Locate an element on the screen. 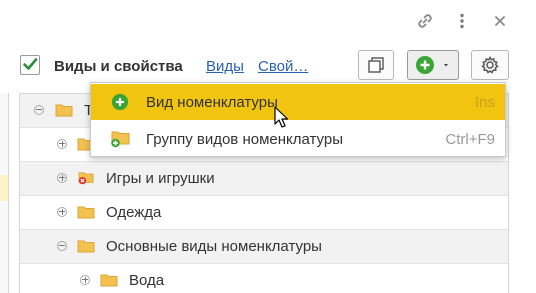  left-pane-edge is located at coordinates (4, 193).